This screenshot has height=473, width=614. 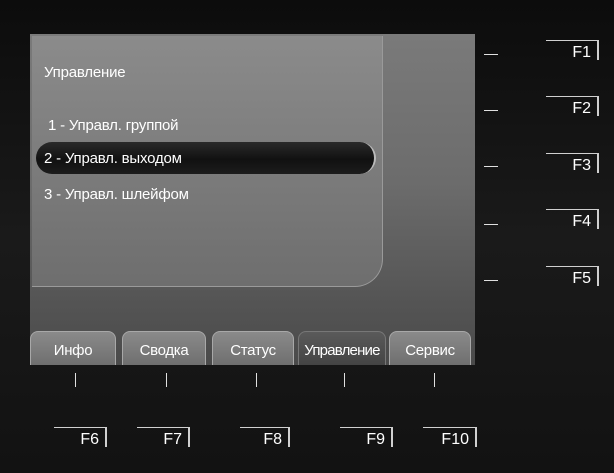 What do you see at coordinates (256, 380) in the screenshot?
I see `f8-indicator` at bounding box center [256, 380].